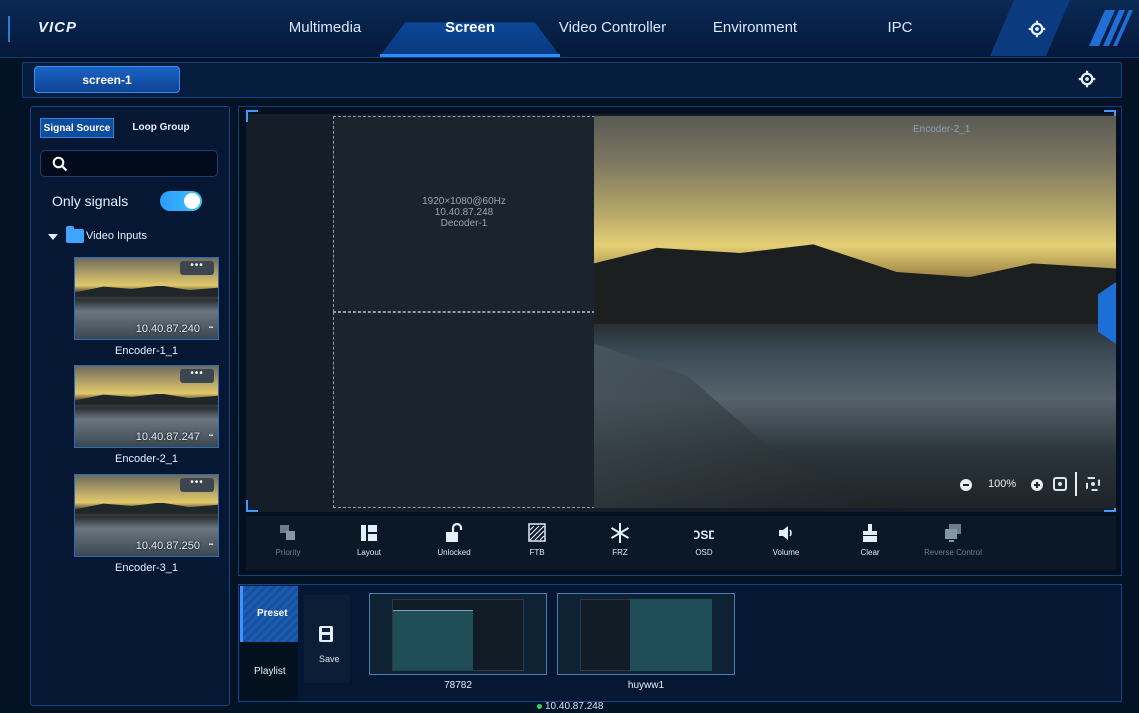  What do you see at coordinates (470, 28) in the screenshot?
I see `nav-tab-screen: Screen` at bounding box center [470, 28].